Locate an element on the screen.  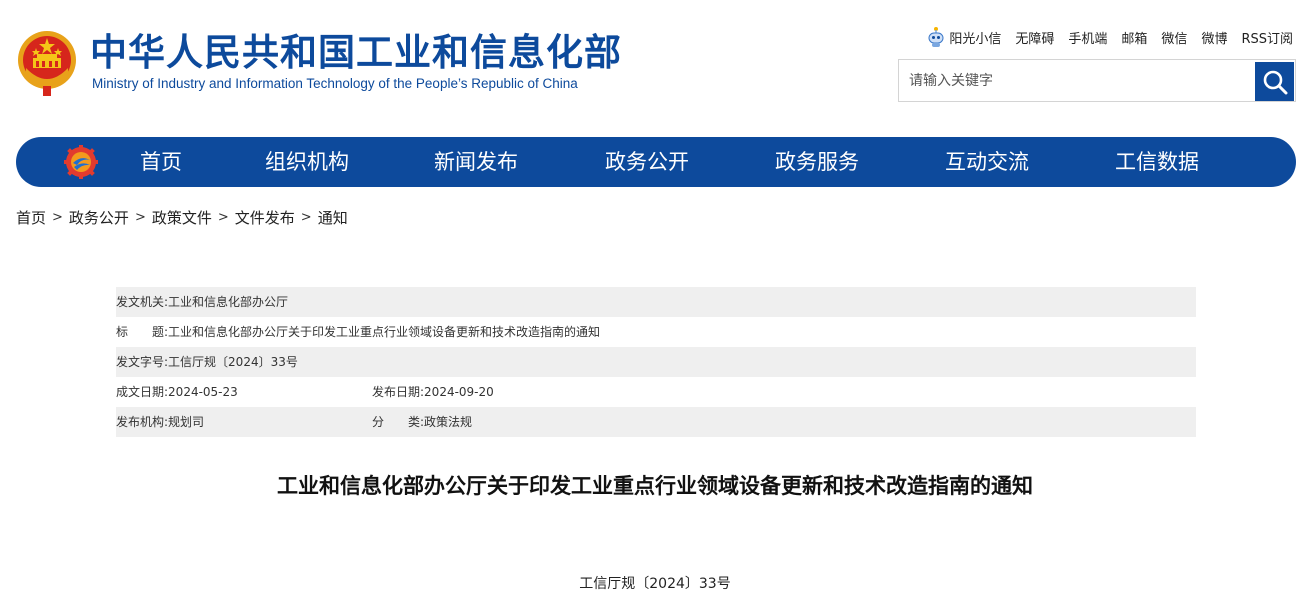
info-row-dates: 成文日期:2024-05-23 发布日期:2024-09-20 is located at coordinates (656, 392).